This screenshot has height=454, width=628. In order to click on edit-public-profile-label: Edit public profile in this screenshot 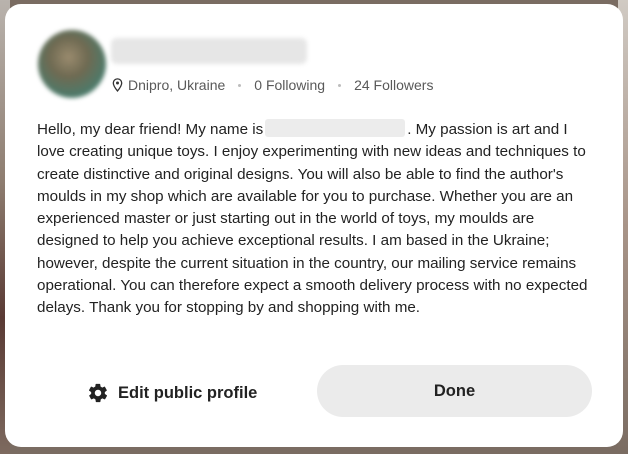, I will do `click(188, 392)`.